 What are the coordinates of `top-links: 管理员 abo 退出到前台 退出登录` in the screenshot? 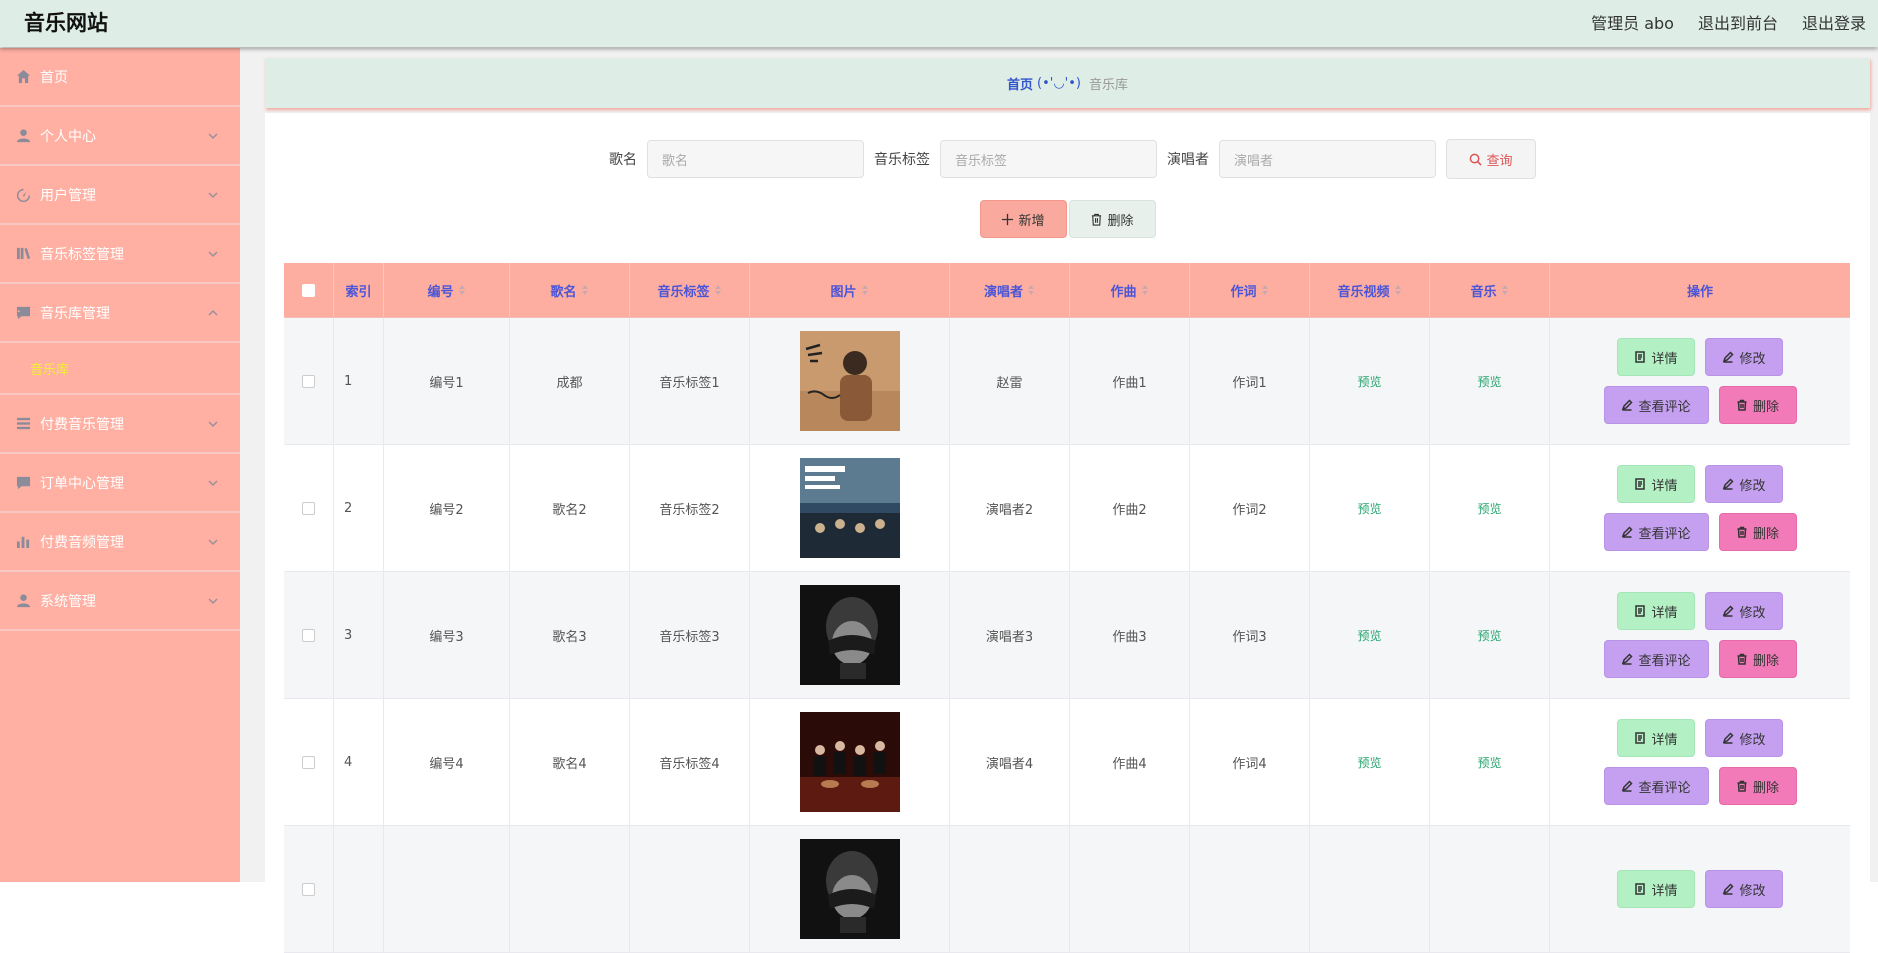 It's located at (1728, 22).